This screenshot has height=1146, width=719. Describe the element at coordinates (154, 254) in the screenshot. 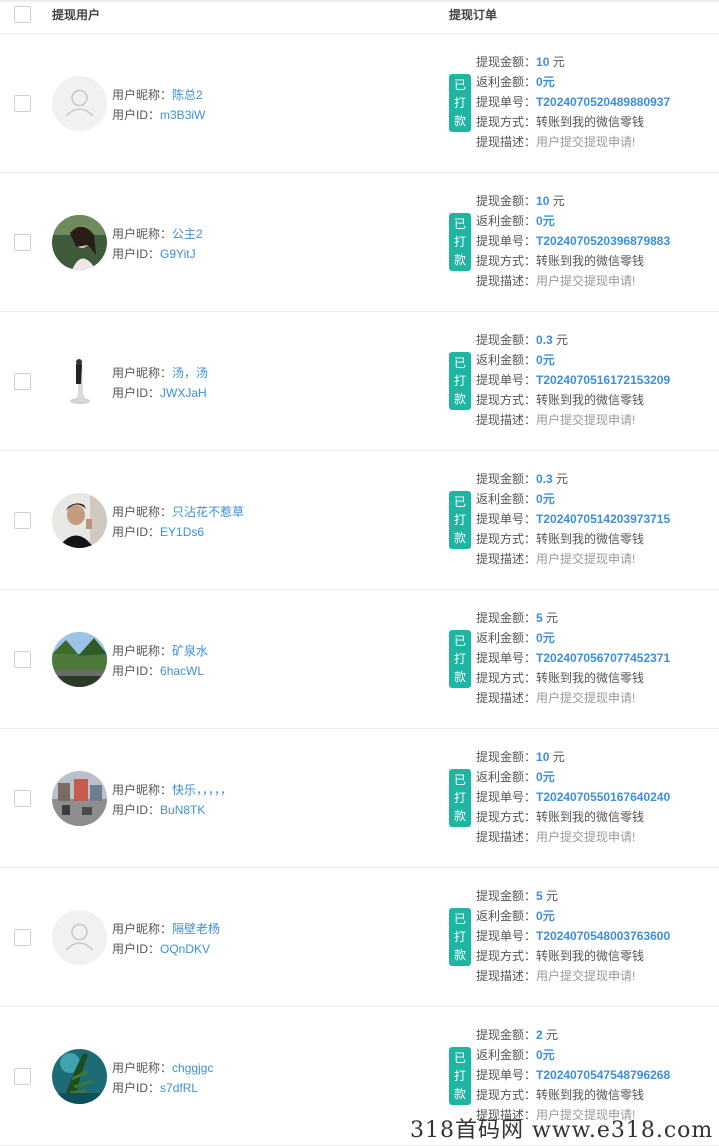

I see `user-id: 用户ID：G9YitJ` at that location.